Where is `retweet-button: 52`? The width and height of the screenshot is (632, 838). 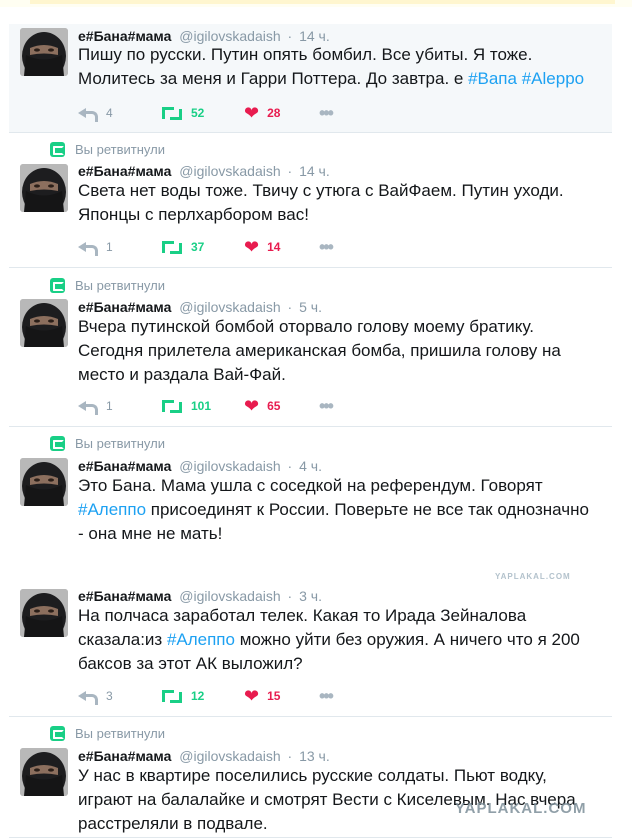 retweet-button: 52 is located at coordinates (202, 113).